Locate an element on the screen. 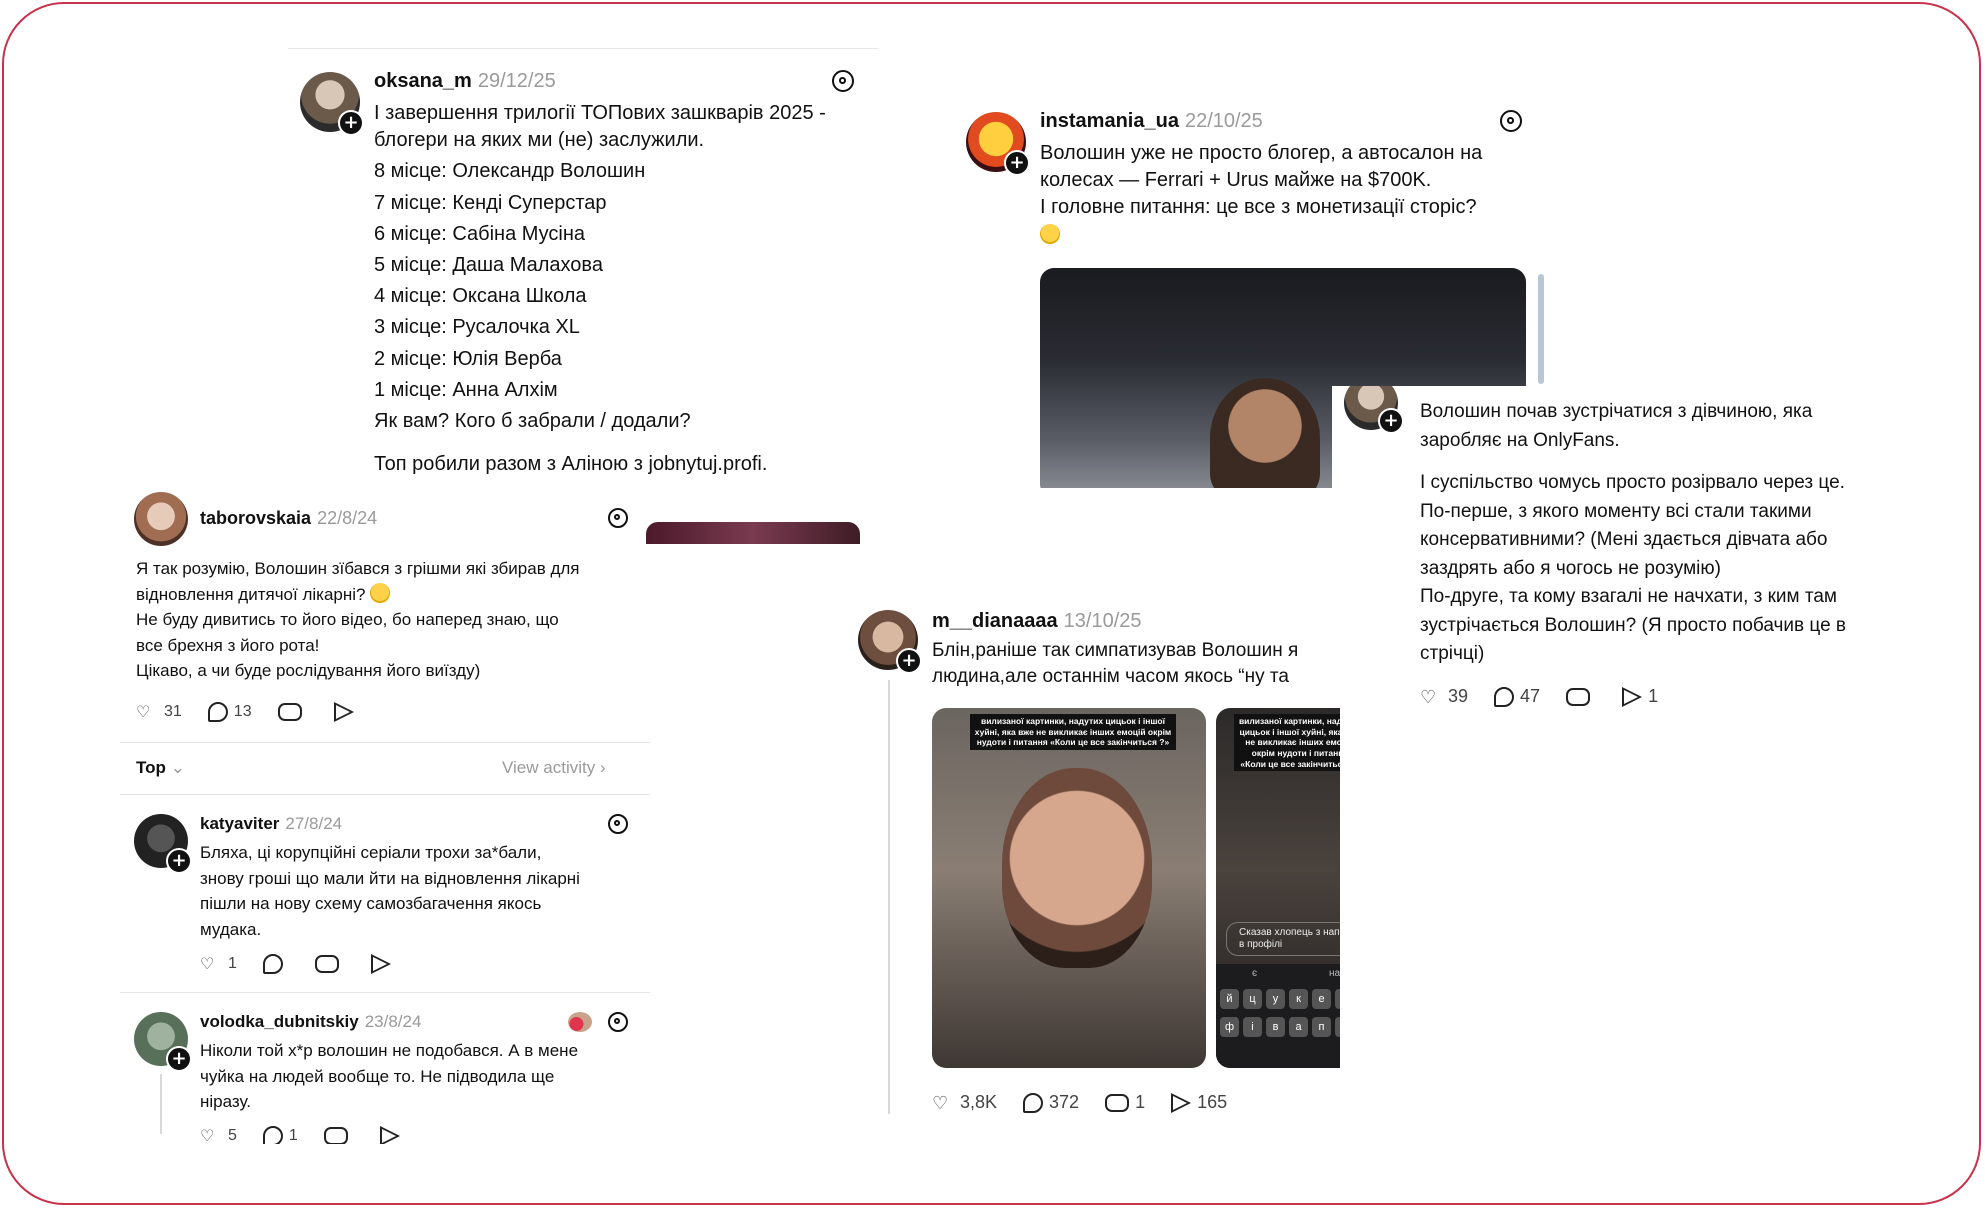  share-button: 1 is located at coordinates (1640, 696).